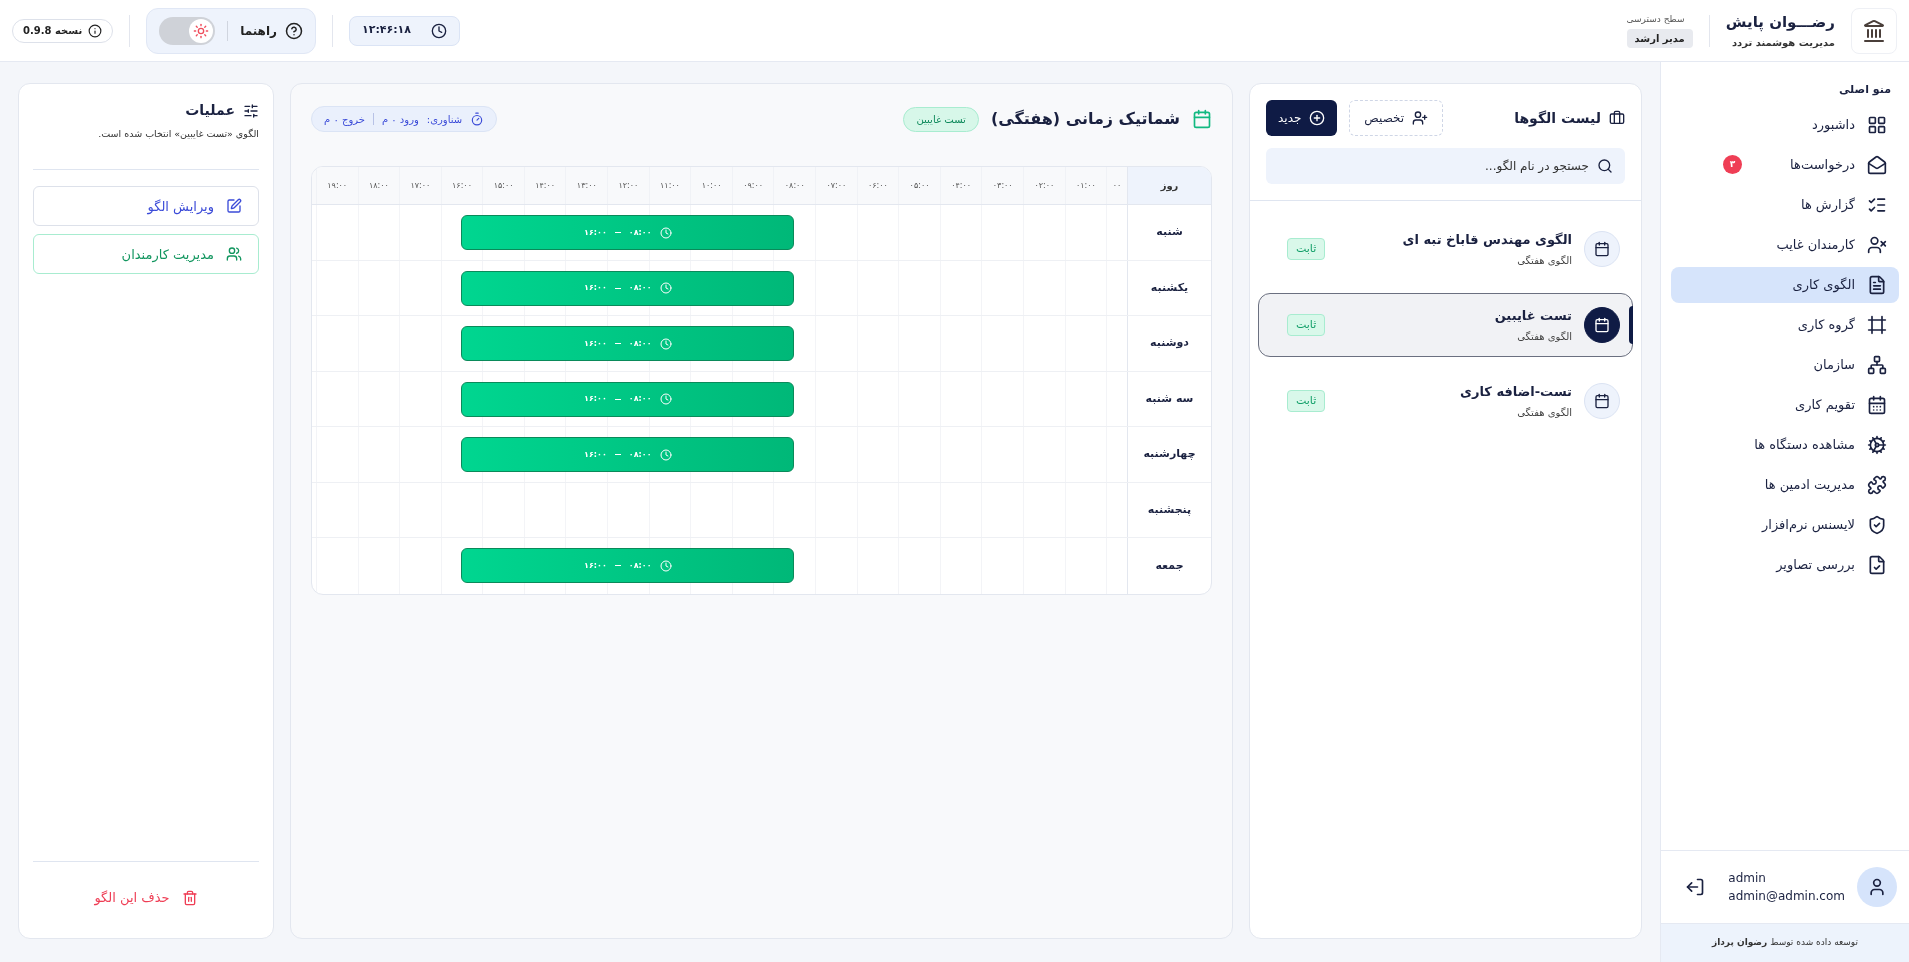  I want to click on pattern-item: تست غایبین الگوی هفتگی ثابت, so click(1445, 325).